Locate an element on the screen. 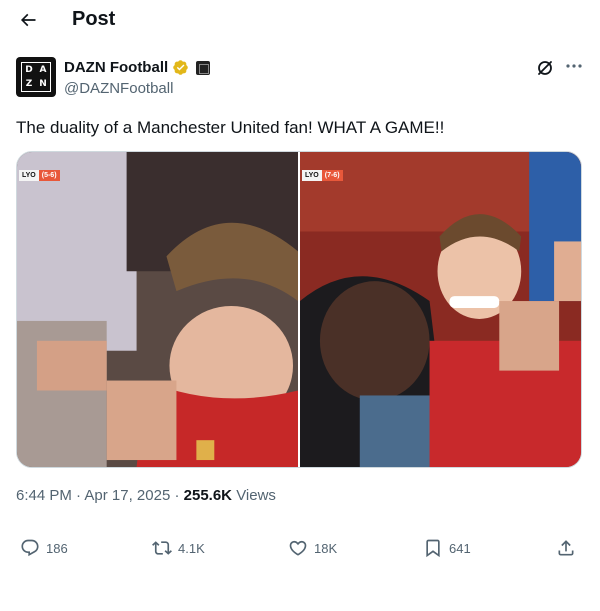  bookmark-count: 641 is located at coordinates (460, 548).